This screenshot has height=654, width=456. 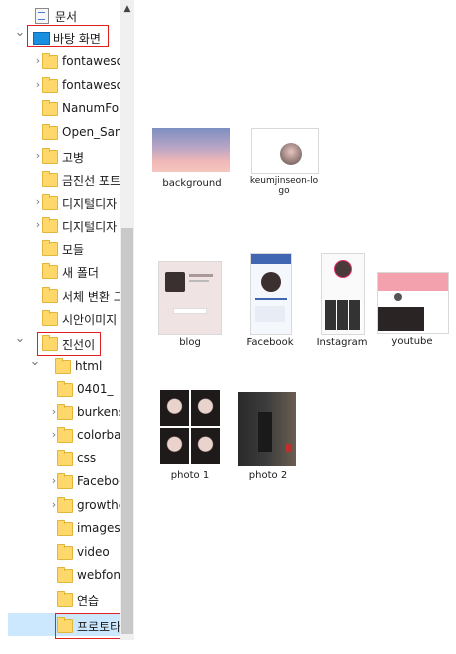 I want to click on tree-item-label: video, so click(x=93, y=552).